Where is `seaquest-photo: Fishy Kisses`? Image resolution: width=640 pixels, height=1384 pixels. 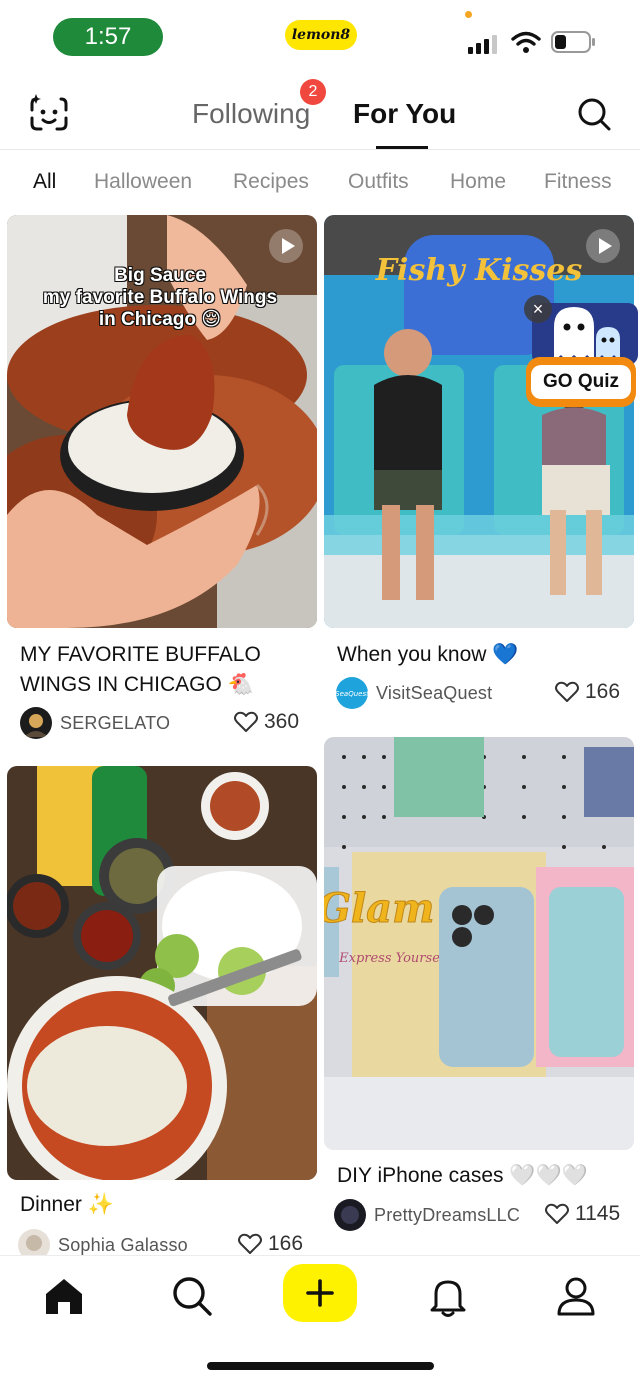
seaquest-photo: Fishy Kisses is located at coordinates (479, 421).